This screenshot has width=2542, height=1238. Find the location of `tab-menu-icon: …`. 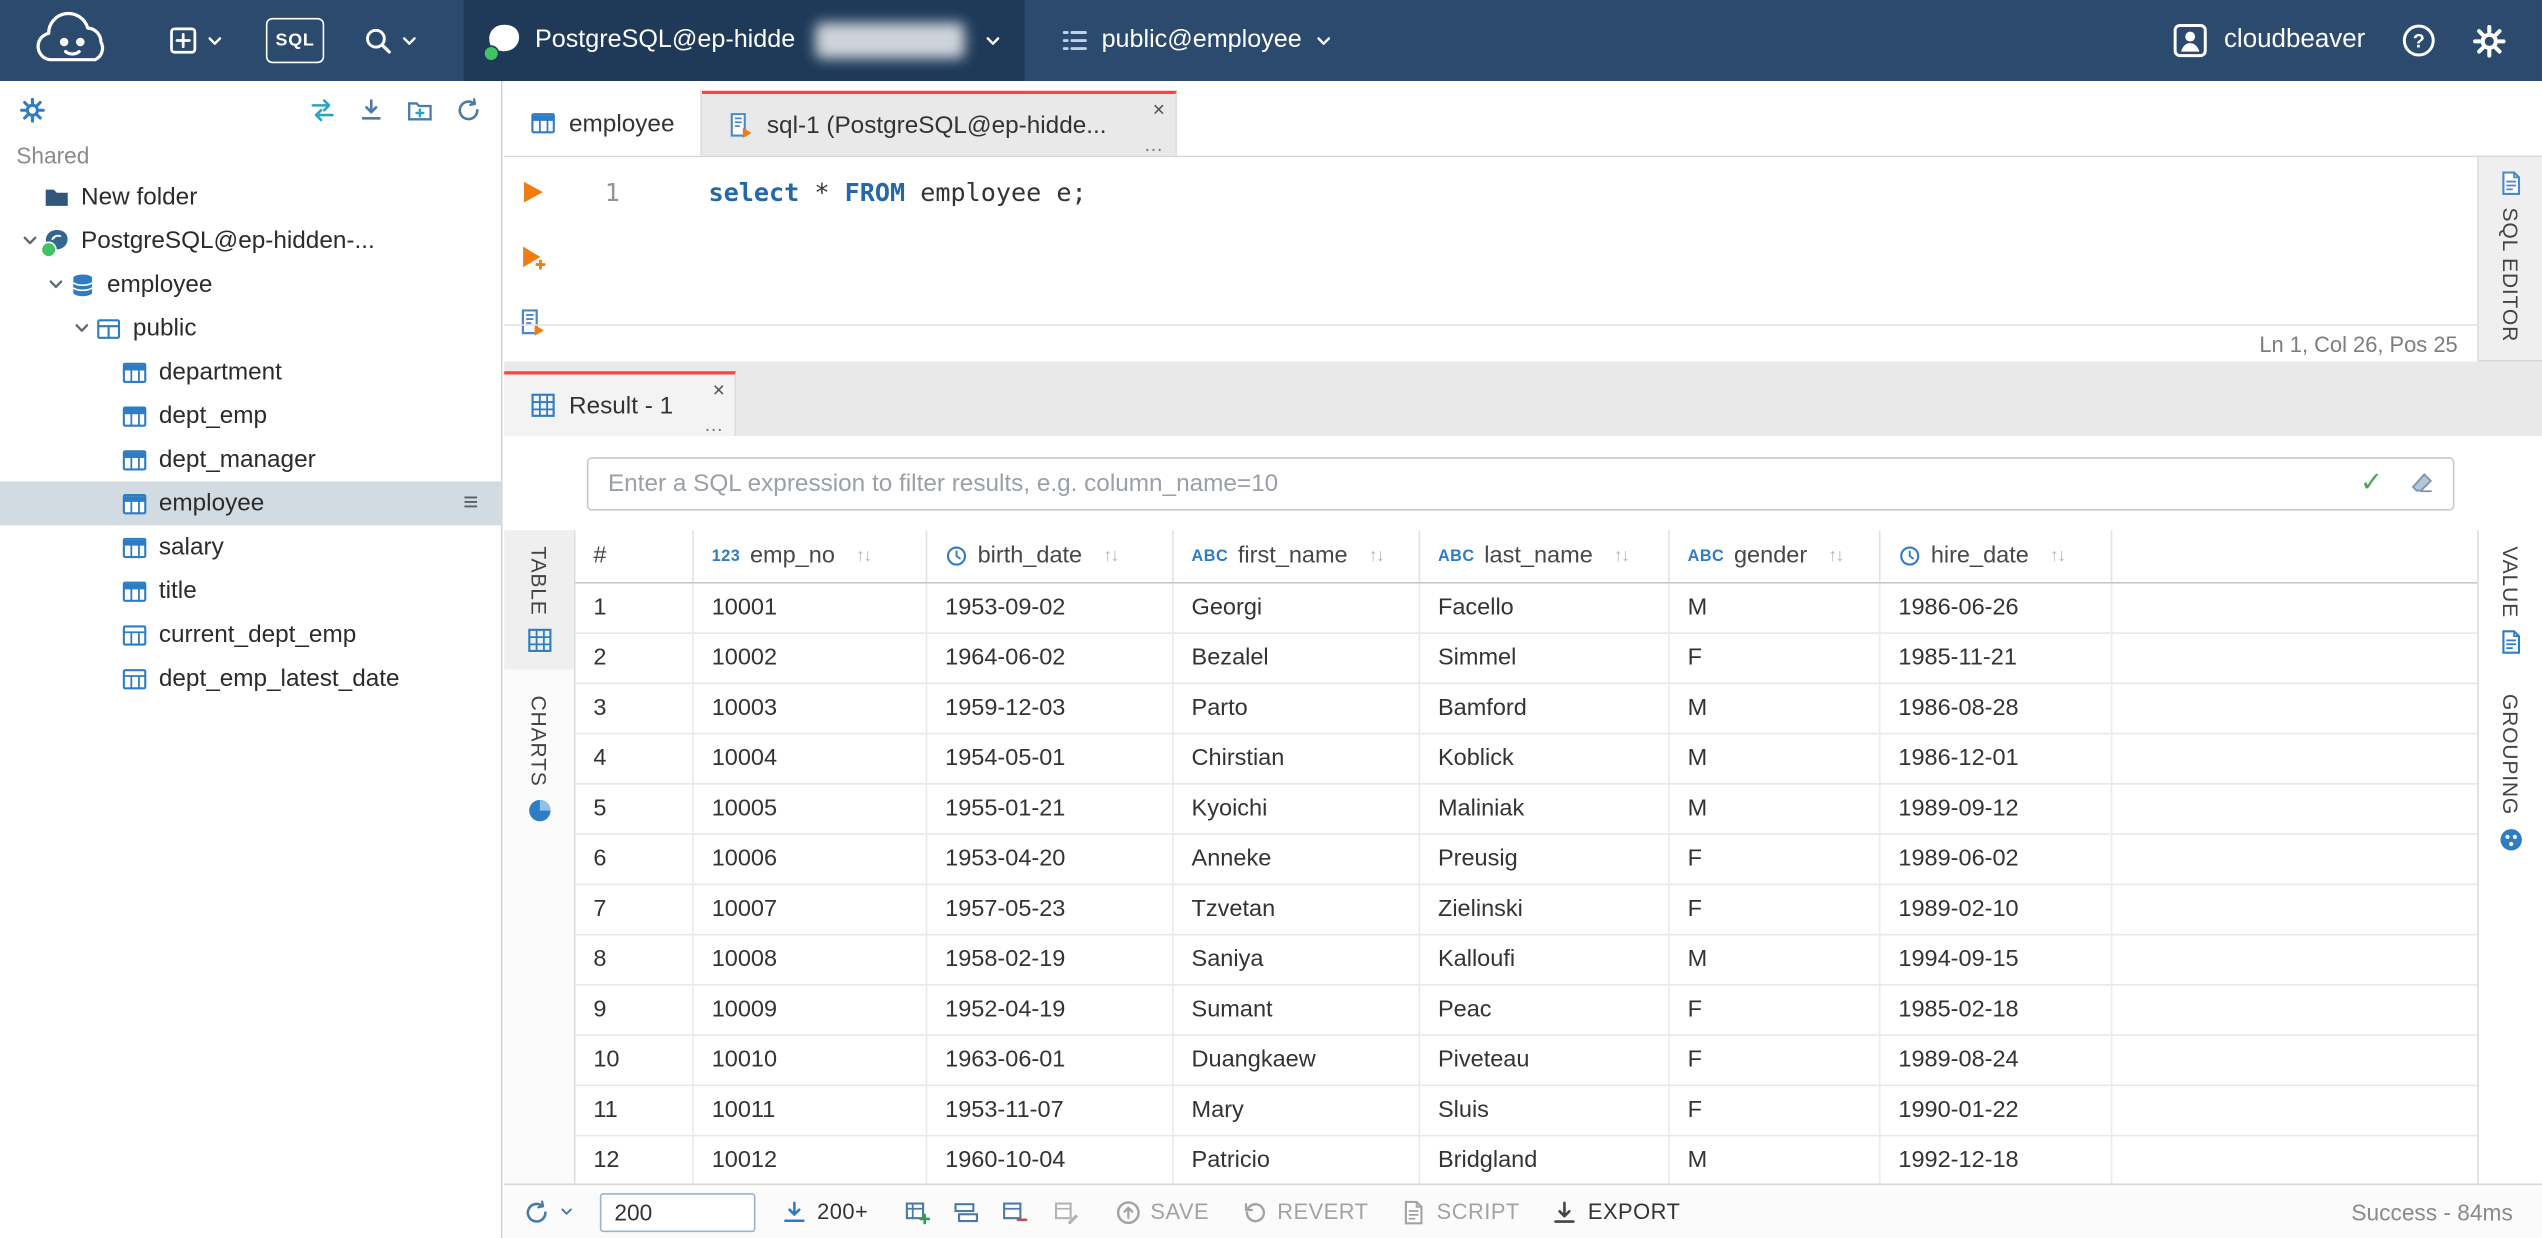

tab-menu-icon: … is located at coordinates (713, 424).